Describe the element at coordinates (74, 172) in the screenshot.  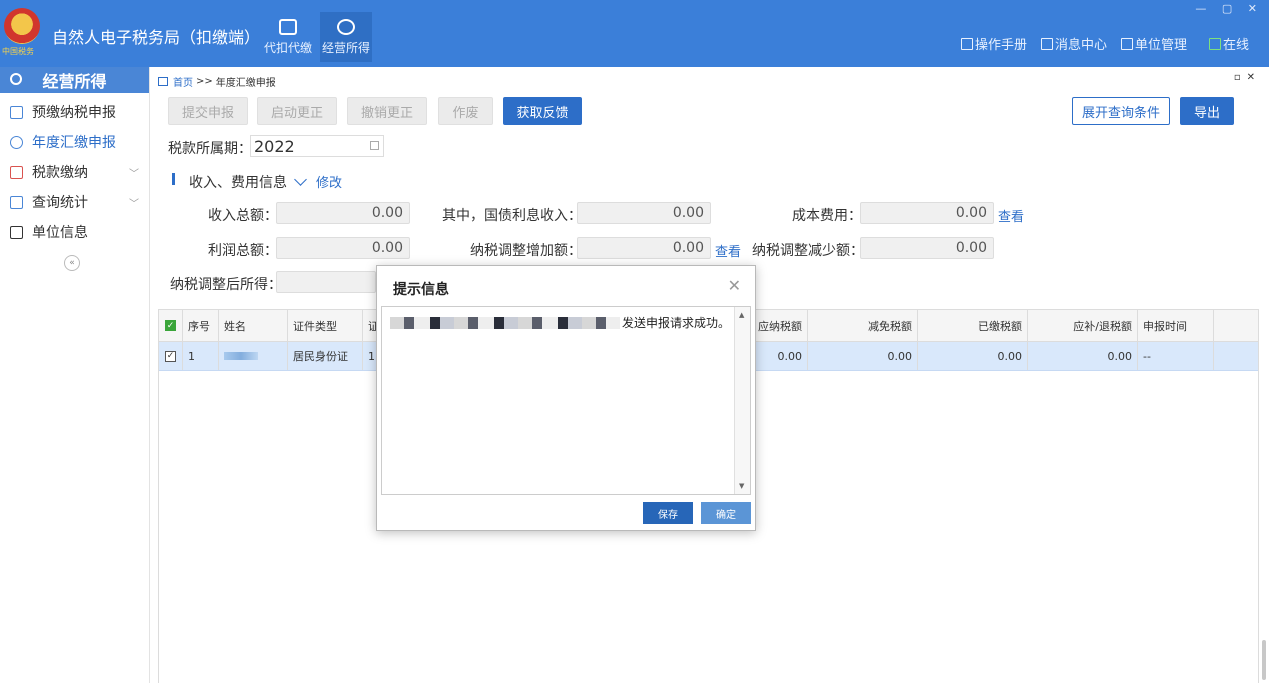
I see `sidebar-item-payment: 税款缴纳 ﹀` at that location.